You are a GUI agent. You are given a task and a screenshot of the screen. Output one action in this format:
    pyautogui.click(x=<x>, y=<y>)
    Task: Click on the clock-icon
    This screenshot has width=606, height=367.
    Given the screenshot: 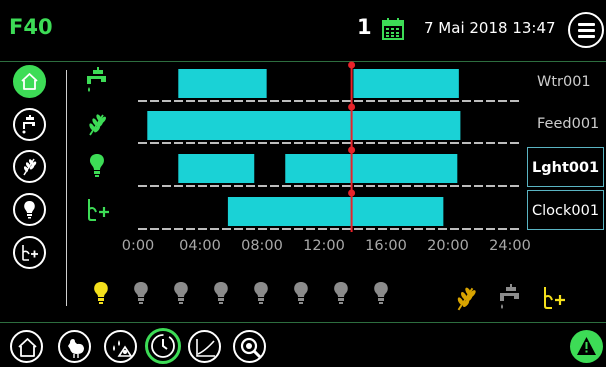 What is the action you would take?
    pyautogui.click(x=163, y=346)
    